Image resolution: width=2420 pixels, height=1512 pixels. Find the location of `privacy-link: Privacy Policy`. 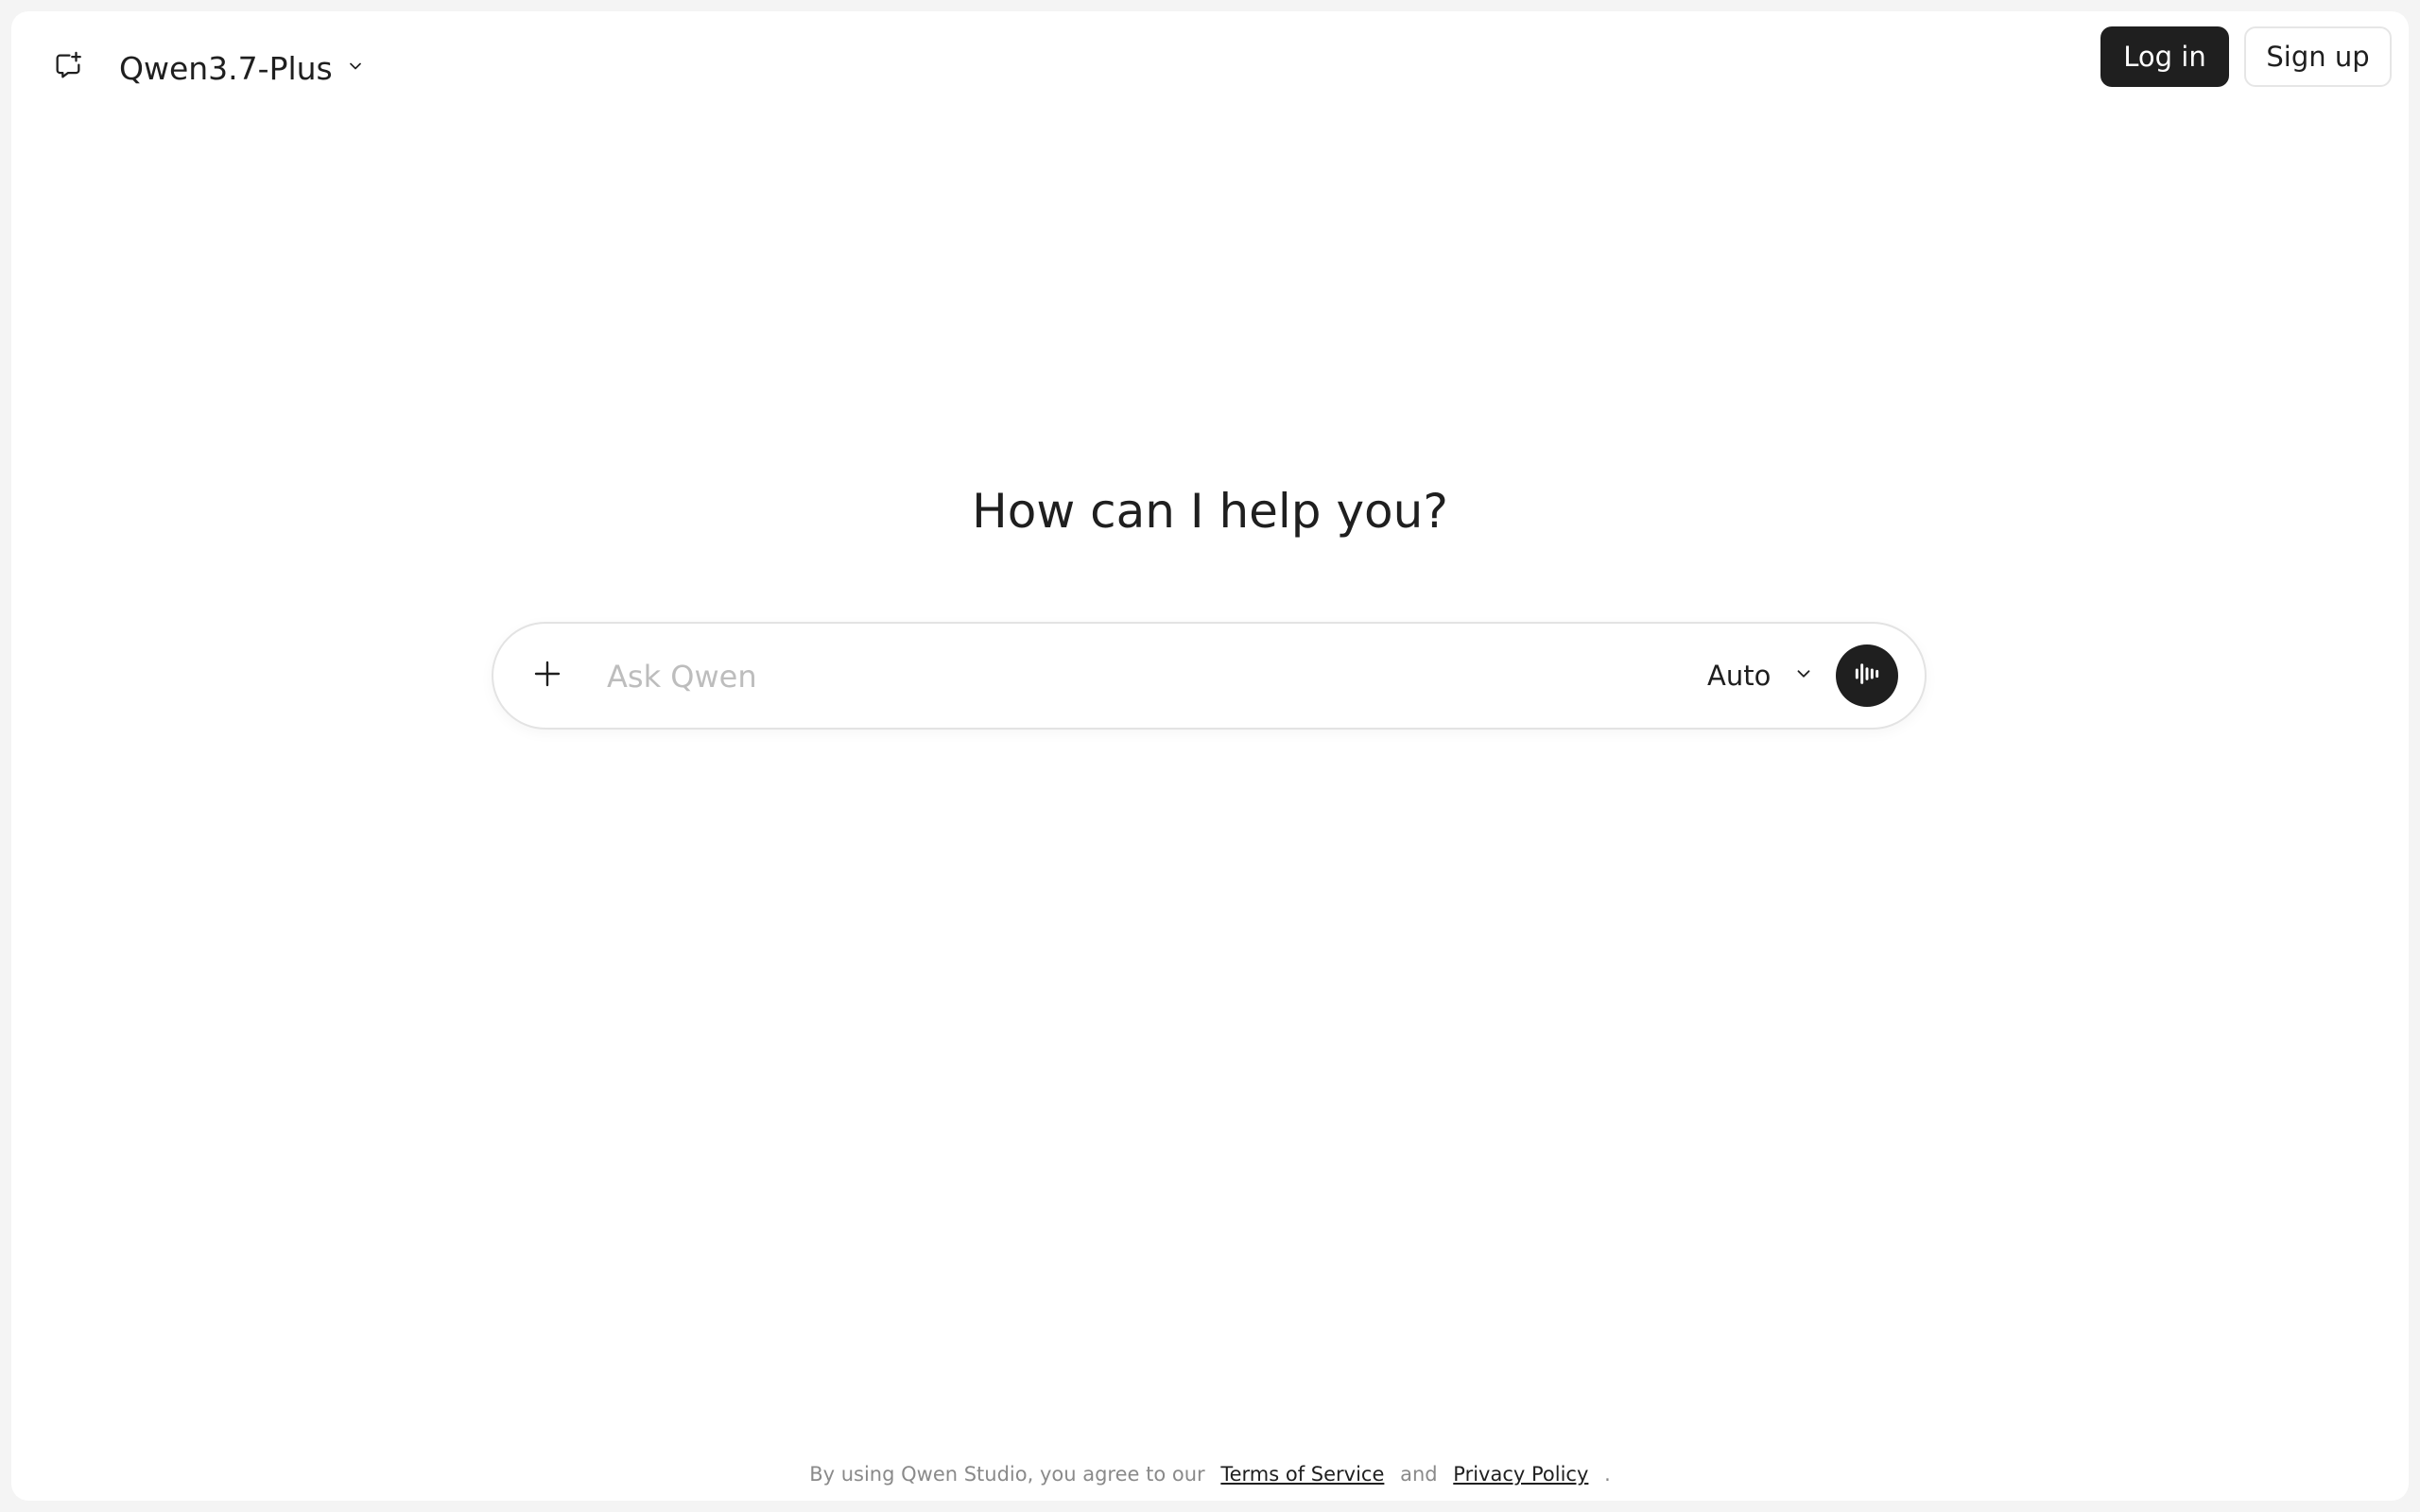

privacy-link: Privacy Policy is located at coordinates (1520, 1474).